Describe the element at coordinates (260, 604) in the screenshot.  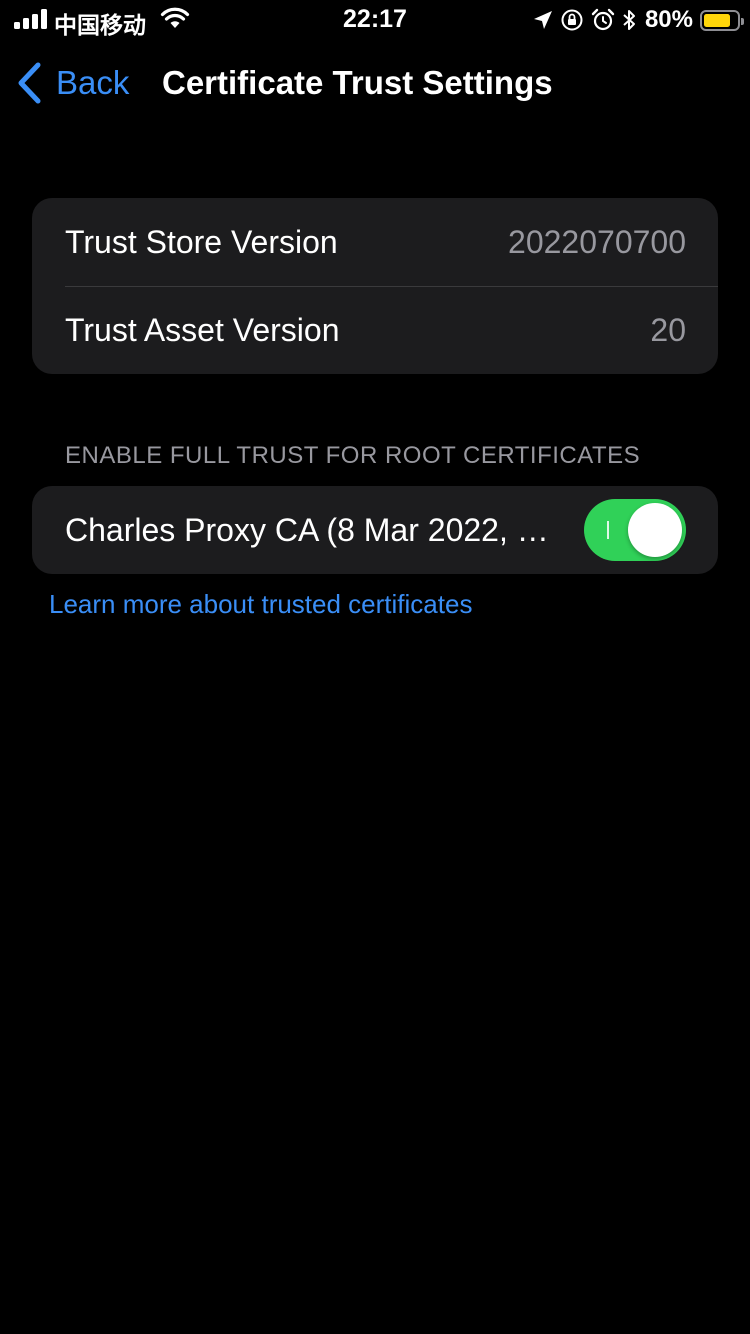
I see `learn-more-link: Learn more about trusted certificates` at that location.